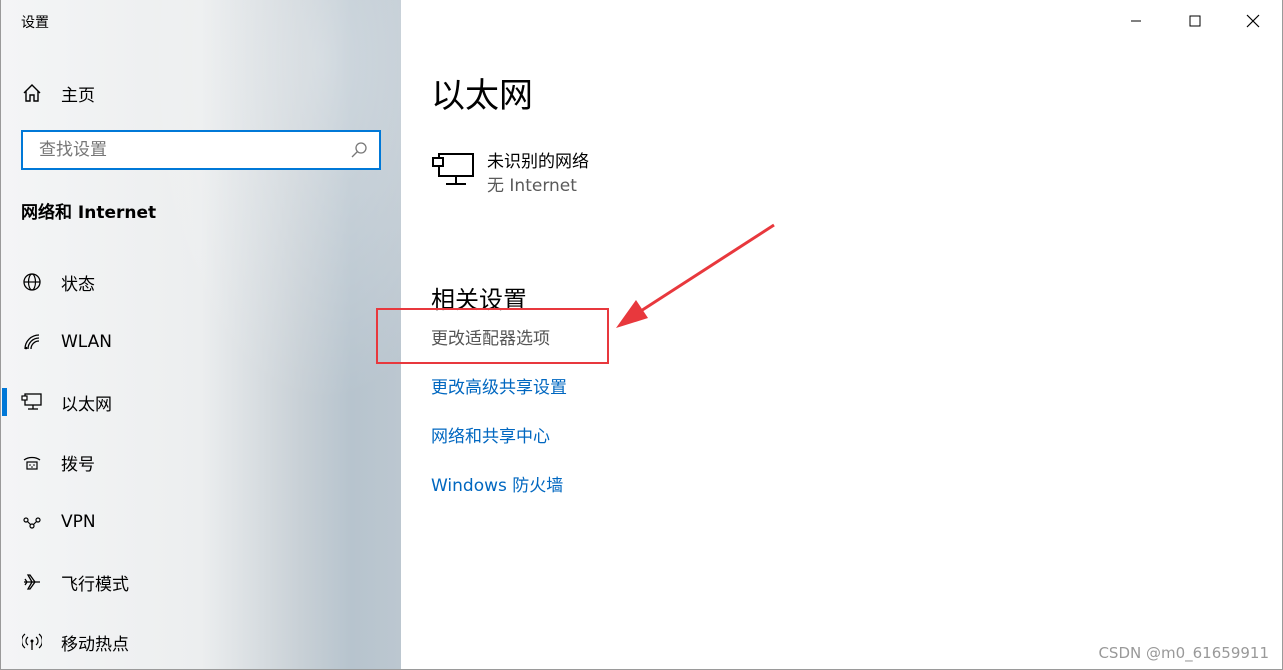 The image size is (1283, 670). Describe the element at coordinates (532, 186) in the screenshot. I see `network-status: 无 Internet` at that location.